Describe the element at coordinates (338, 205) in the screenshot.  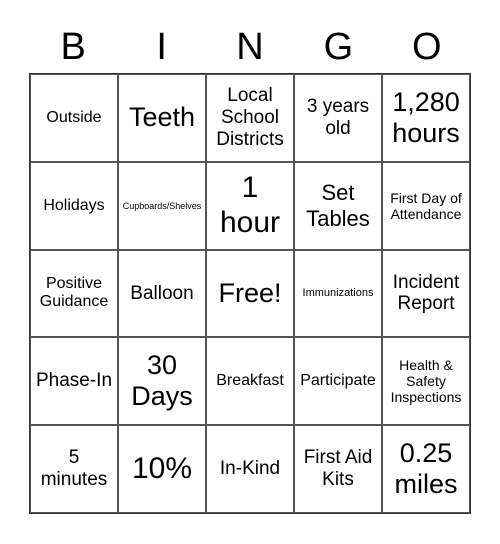
I see `bingo-cell: Set Tables` at that location.